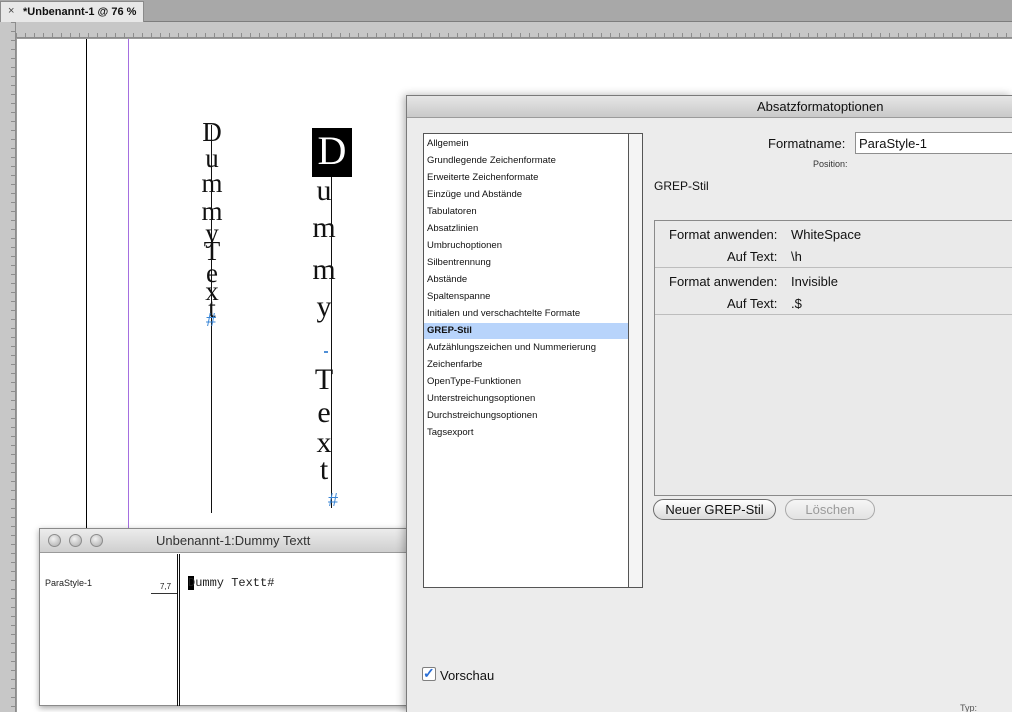 Image resolution: width=1012 pixels, height=712 pixels. What do you see at coordinates (526, 433) in the screenshot?
I see `category-item-tagsexport: Tagsexport` at bounding box center [526, 433].